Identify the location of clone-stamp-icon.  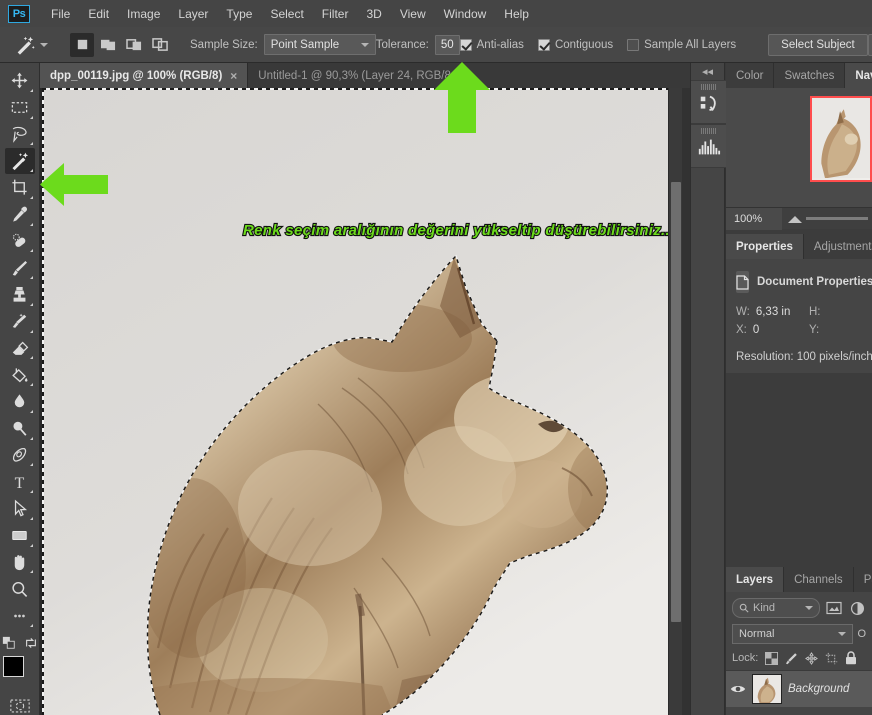
(19, 294).